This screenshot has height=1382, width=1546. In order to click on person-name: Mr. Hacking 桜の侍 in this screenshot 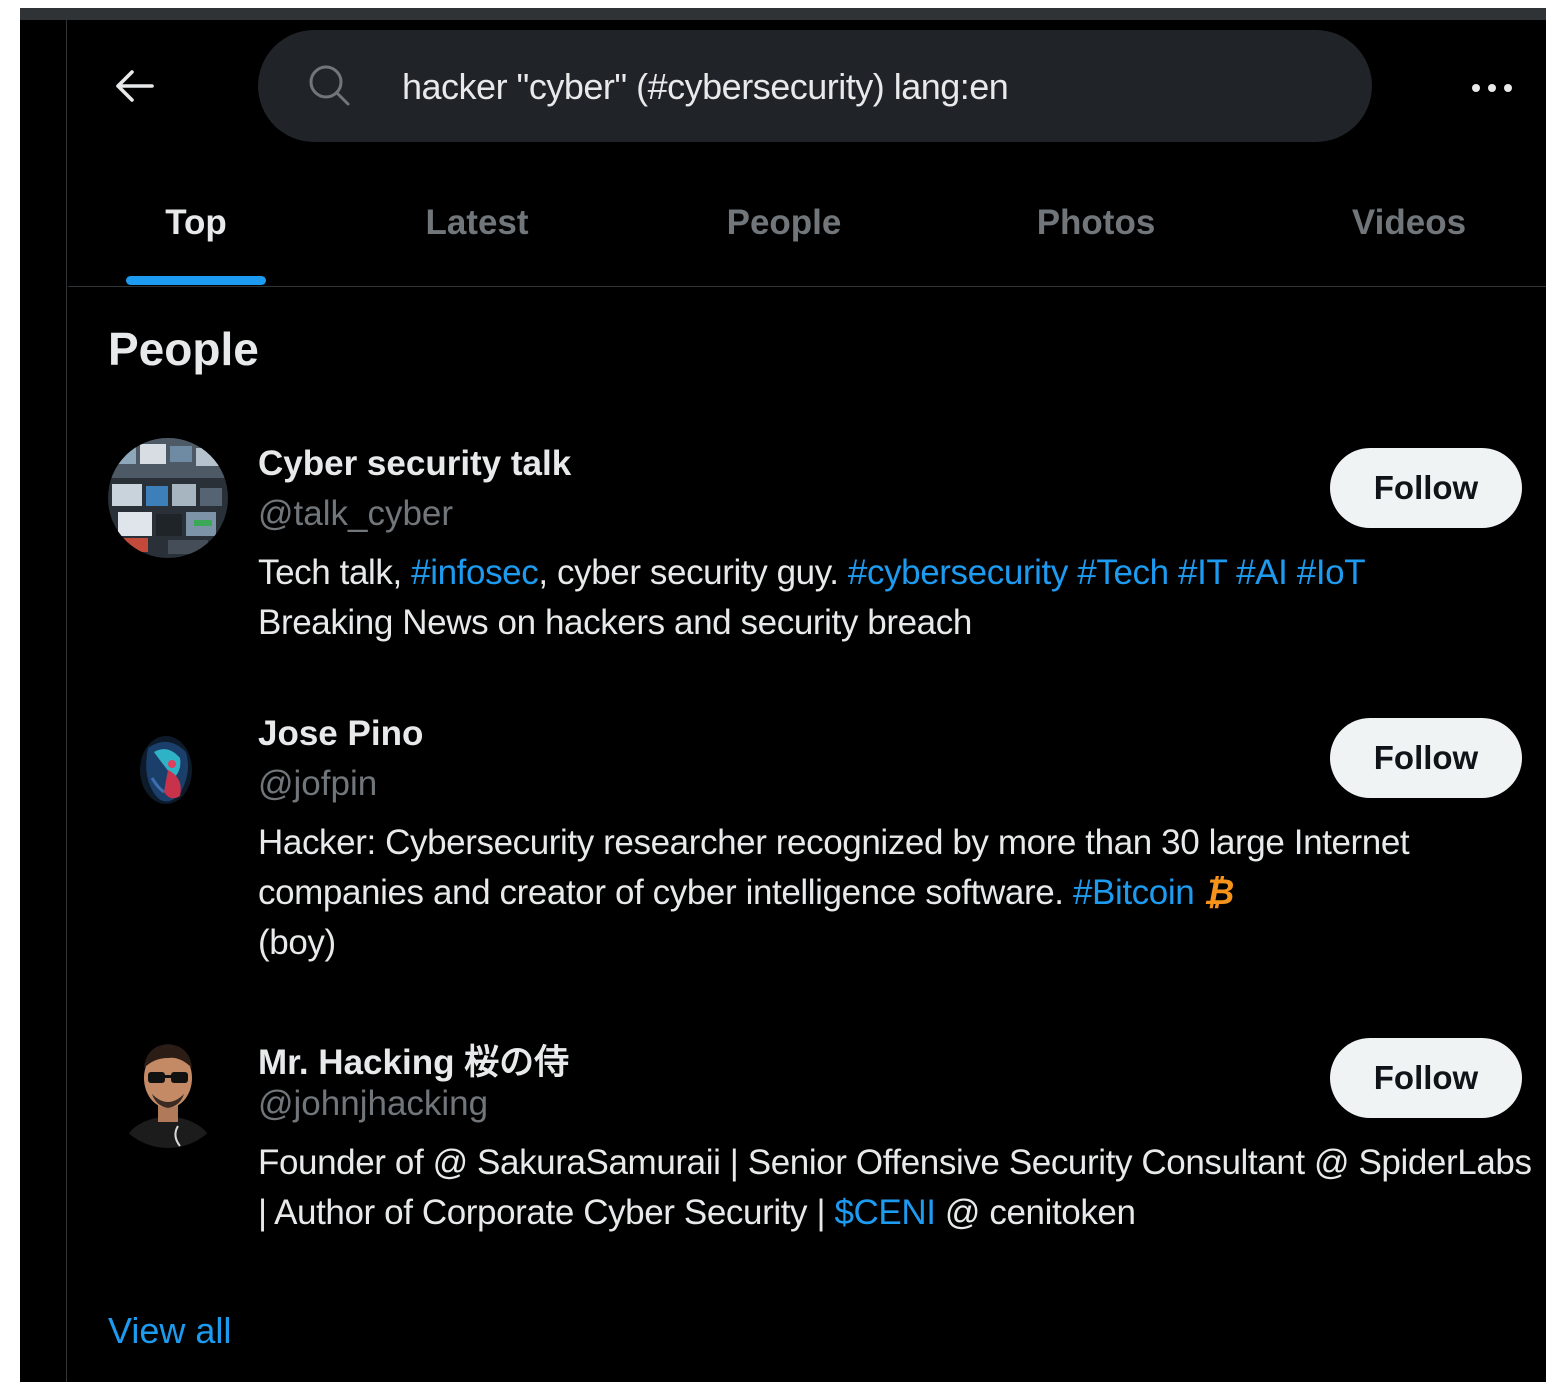, I will do `click(413, 1059)`.